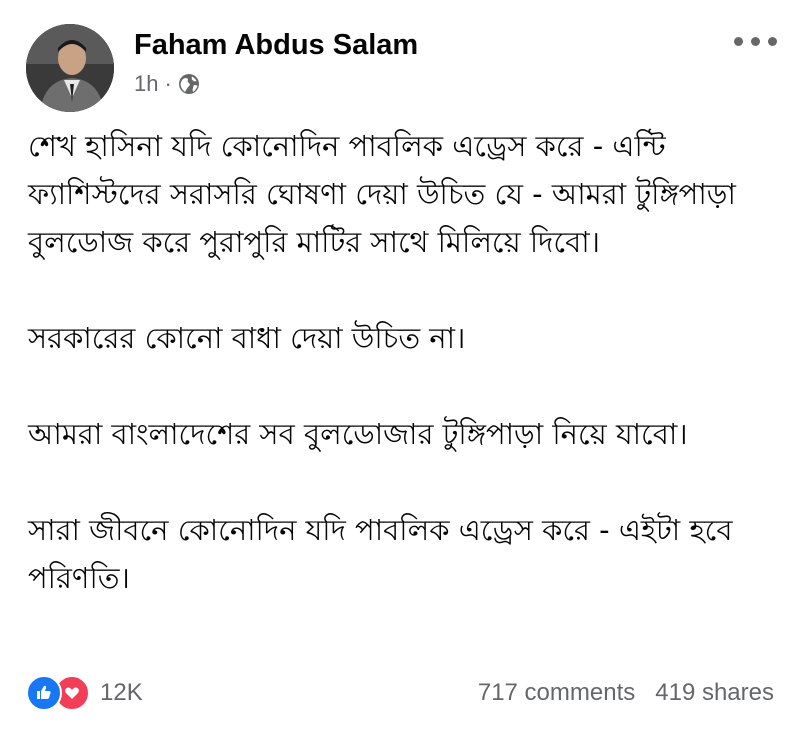 This screenshot has height=740, width=800. Describe the element at coordinates (276, 45) in the screenshot. I see `author-name: Faham Abdus Salam` at that location.